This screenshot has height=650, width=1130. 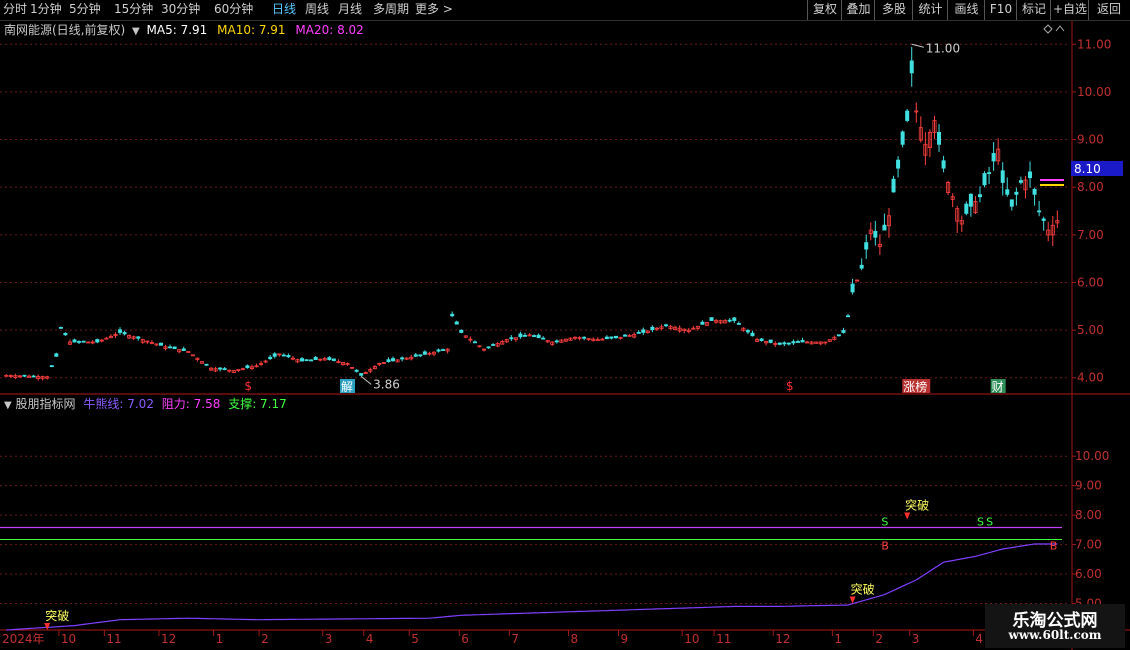 What do you see at coordinates (723, 639) in the screenshot?
I see `time-axis-label: 11` at bounding box center [723, 639].